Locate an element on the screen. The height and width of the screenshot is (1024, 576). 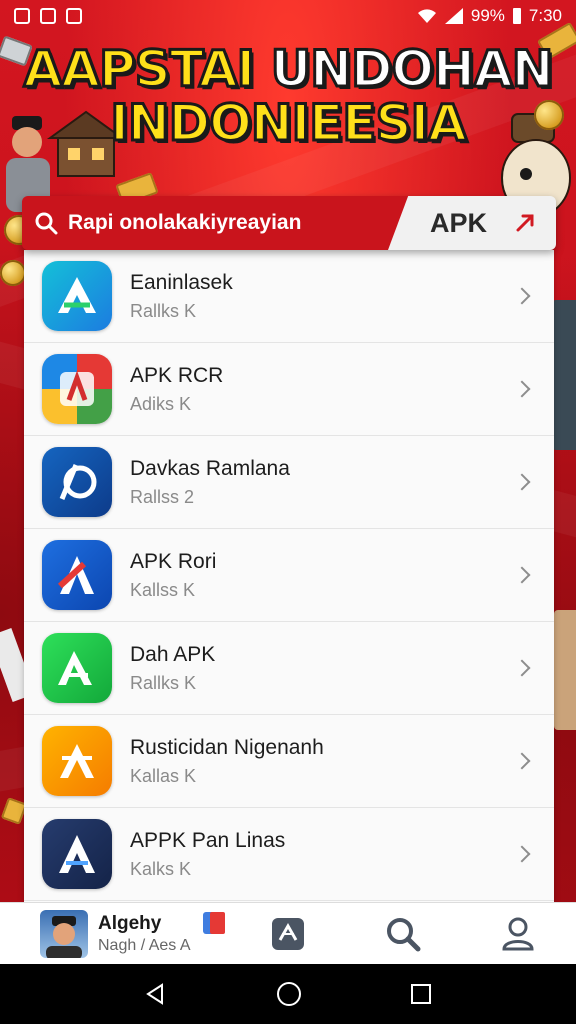
app-subtitle: Kallas K is located at coordinates (163, 775).